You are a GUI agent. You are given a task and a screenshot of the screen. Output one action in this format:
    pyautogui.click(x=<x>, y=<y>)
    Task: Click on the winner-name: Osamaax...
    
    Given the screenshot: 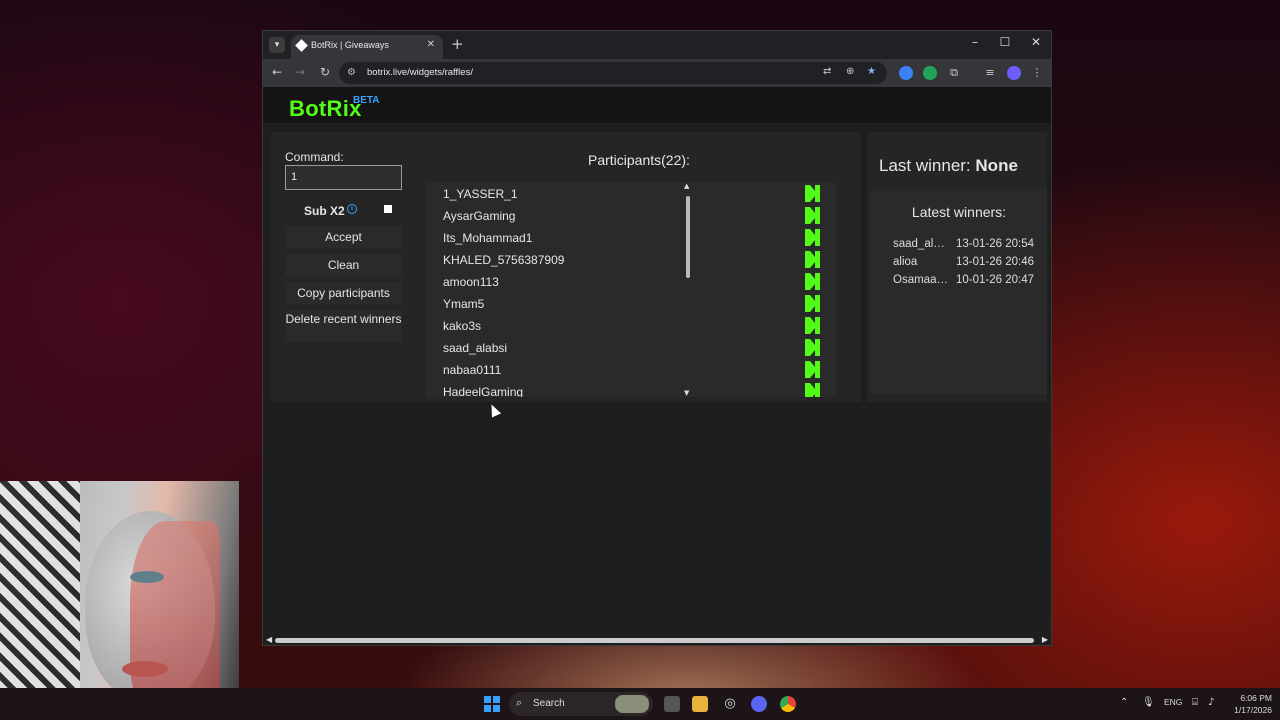 What is the action you would take?
    pyautogui.click(x=922, y=280)
    